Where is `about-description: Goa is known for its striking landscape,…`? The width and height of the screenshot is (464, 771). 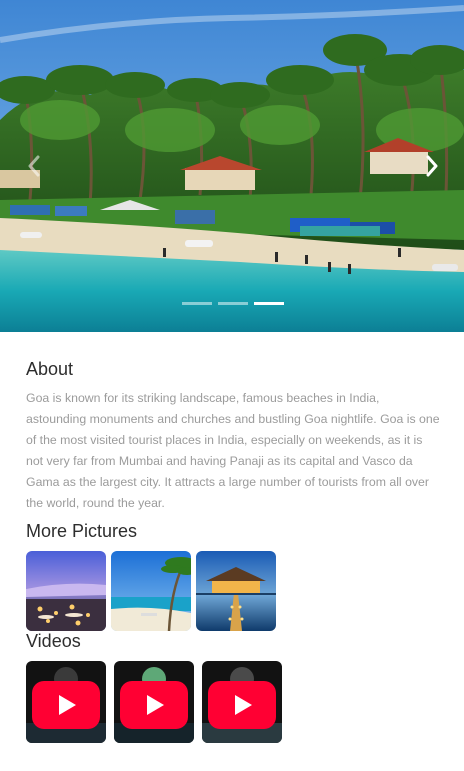 about-description: Goa is known for its striking landscape,… is located at coordinates (233, 450).